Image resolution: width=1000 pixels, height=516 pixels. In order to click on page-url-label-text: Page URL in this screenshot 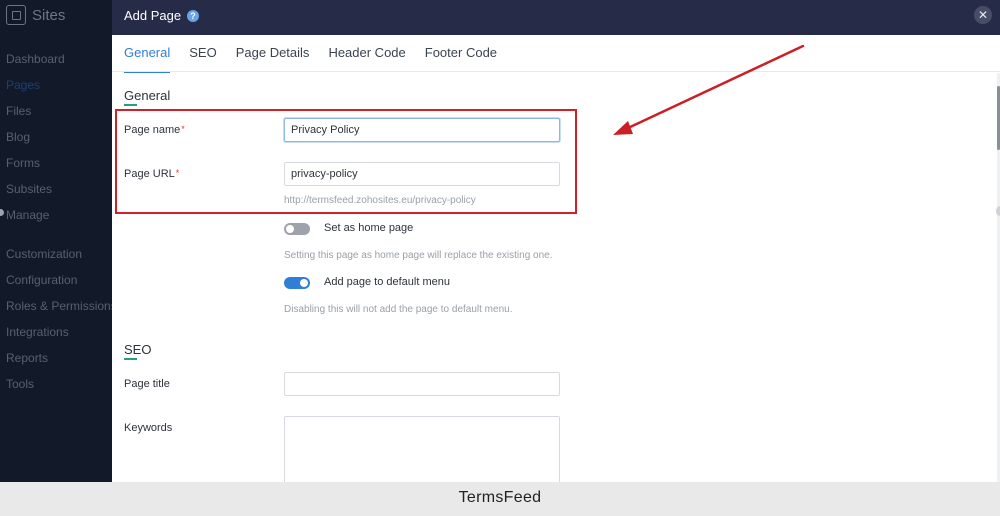, I will do `click(149, 174)`.